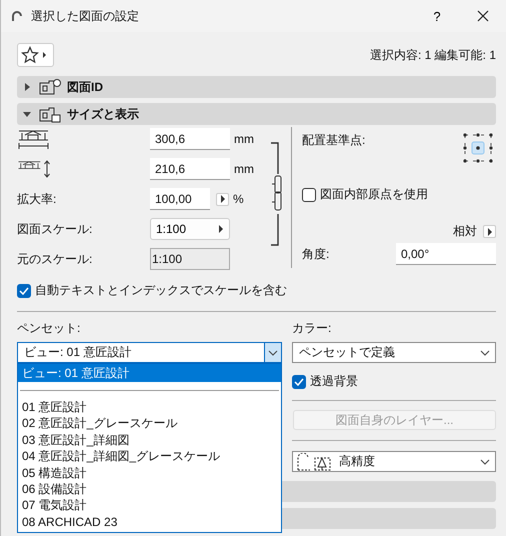 The image size is (506, 536). What do you see at coordinates (149, 440) in the screenshot?
I see `pen-set-option: 03 意匠設計_詳細図` at bounding box center [149, 440].